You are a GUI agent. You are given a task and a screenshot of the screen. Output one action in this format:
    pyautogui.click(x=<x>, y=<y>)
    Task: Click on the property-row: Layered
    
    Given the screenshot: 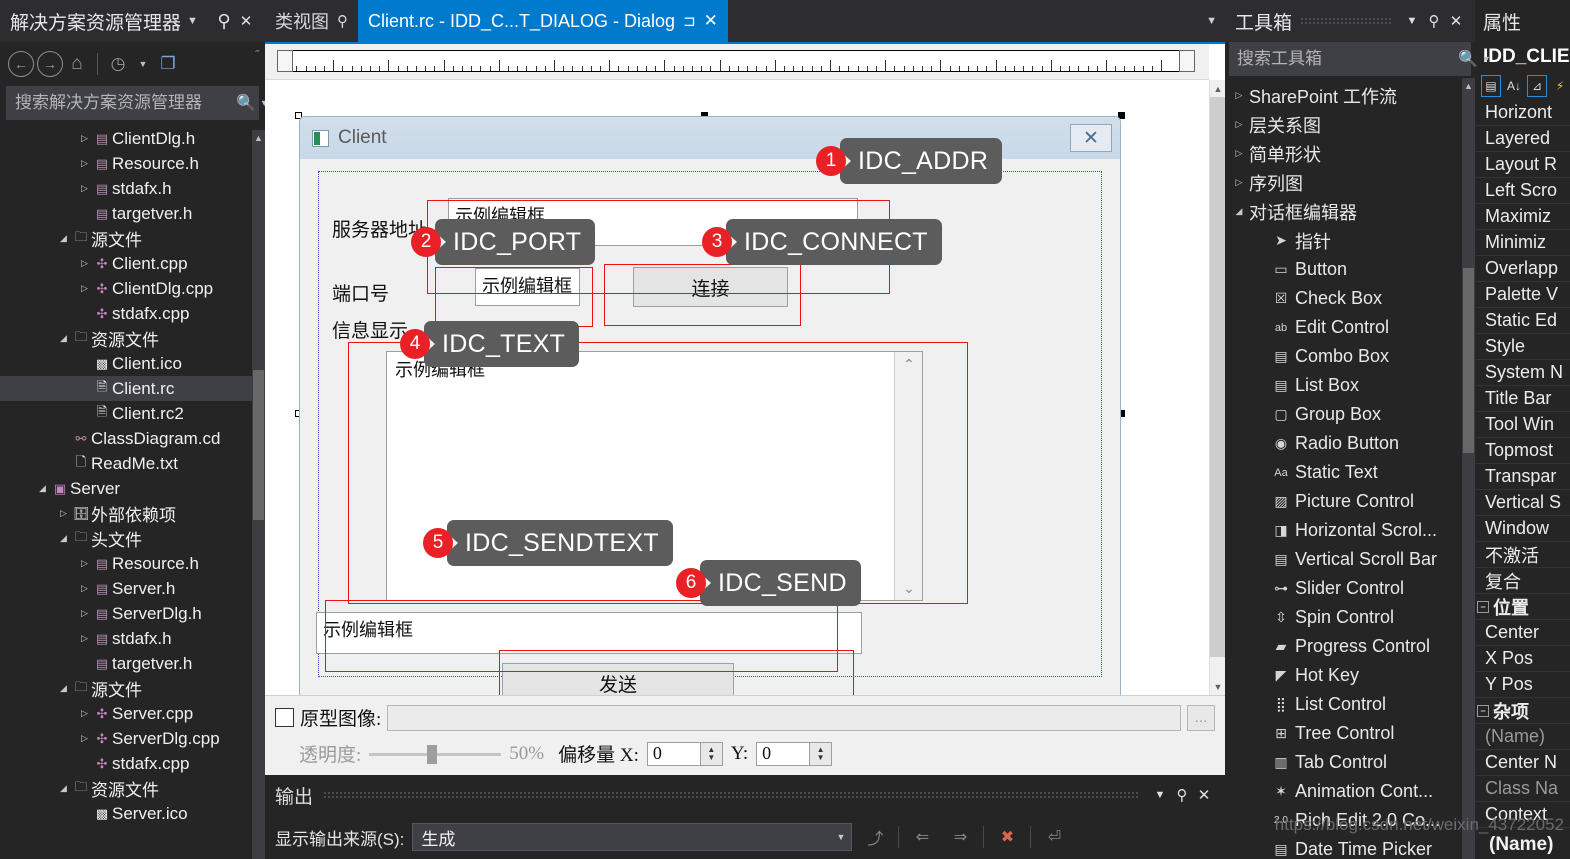 What is the action you would take?
    pyautogui.click(x=1522, y=139)
    